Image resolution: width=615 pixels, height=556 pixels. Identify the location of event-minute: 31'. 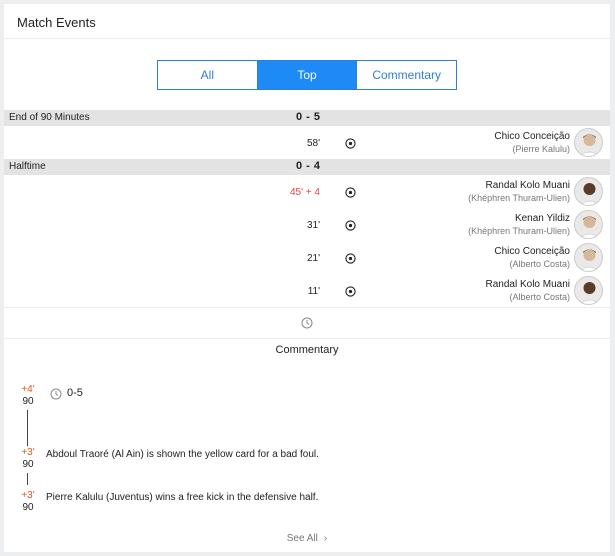
(313, 225).